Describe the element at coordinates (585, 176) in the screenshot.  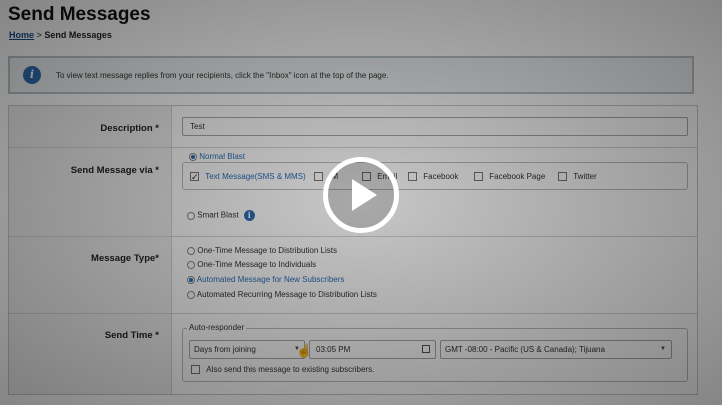
I see `twitter-label: Twitter` at that location.